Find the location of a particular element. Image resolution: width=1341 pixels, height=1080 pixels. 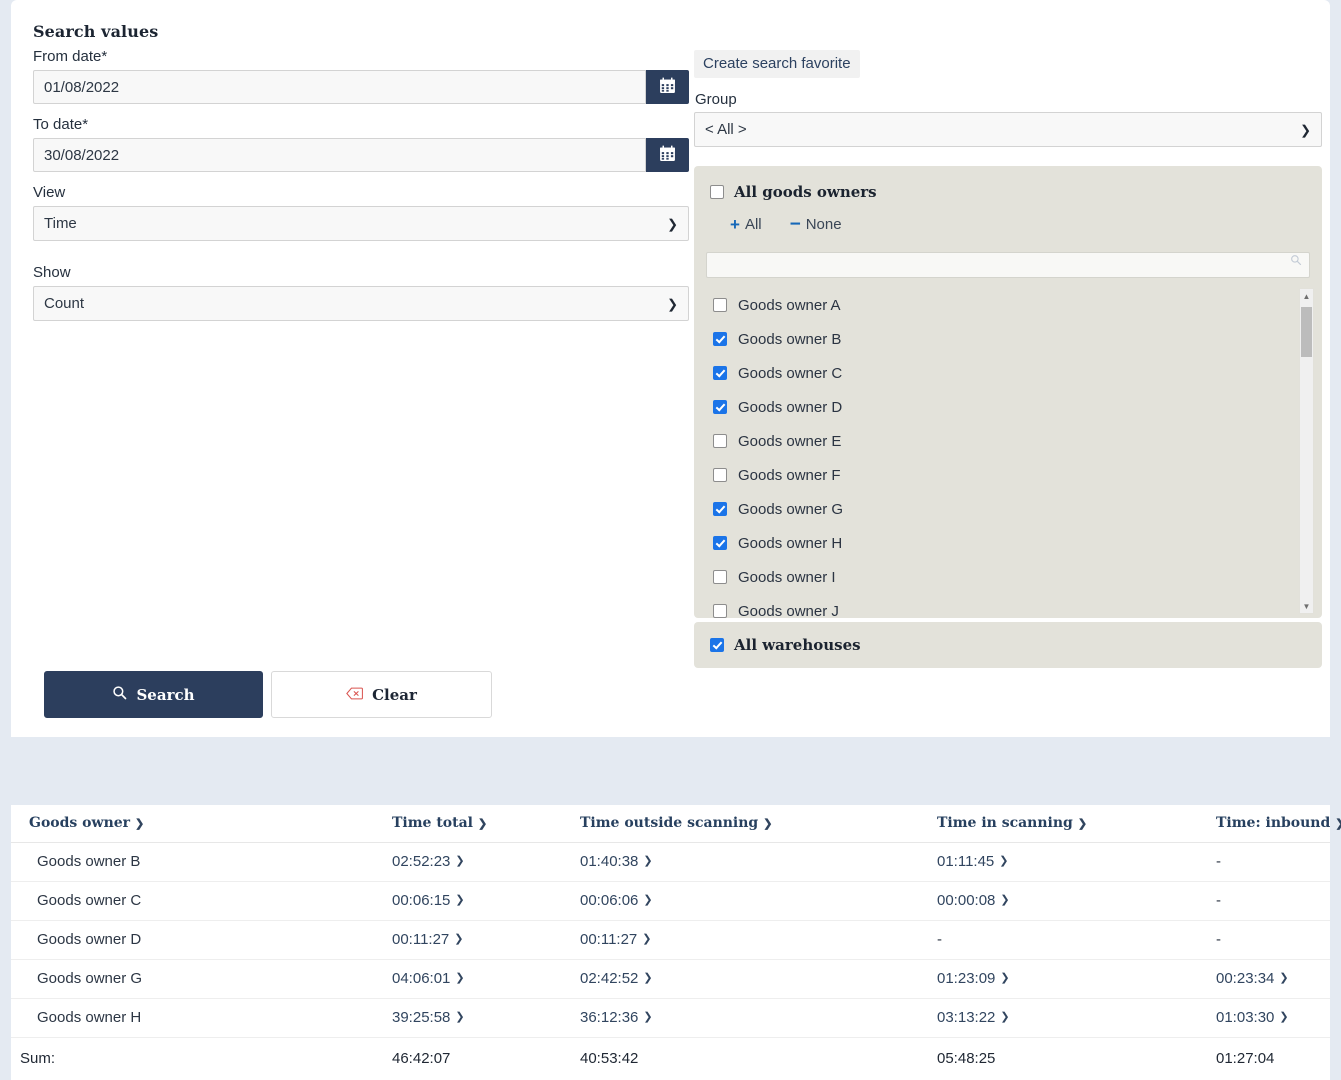

value-dropdown: 04:06:01❯ is located at coordinates (428, 978).